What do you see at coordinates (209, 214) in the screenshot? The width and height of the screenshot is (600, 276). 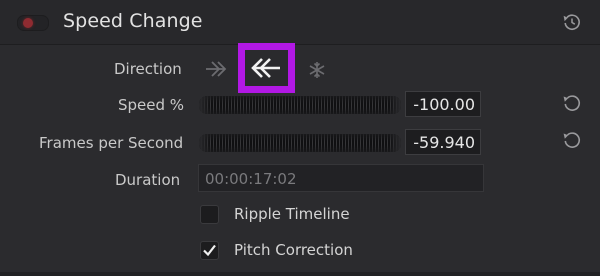 I see `ripple-timeline-checkbox` at bounding box center [209, 214].